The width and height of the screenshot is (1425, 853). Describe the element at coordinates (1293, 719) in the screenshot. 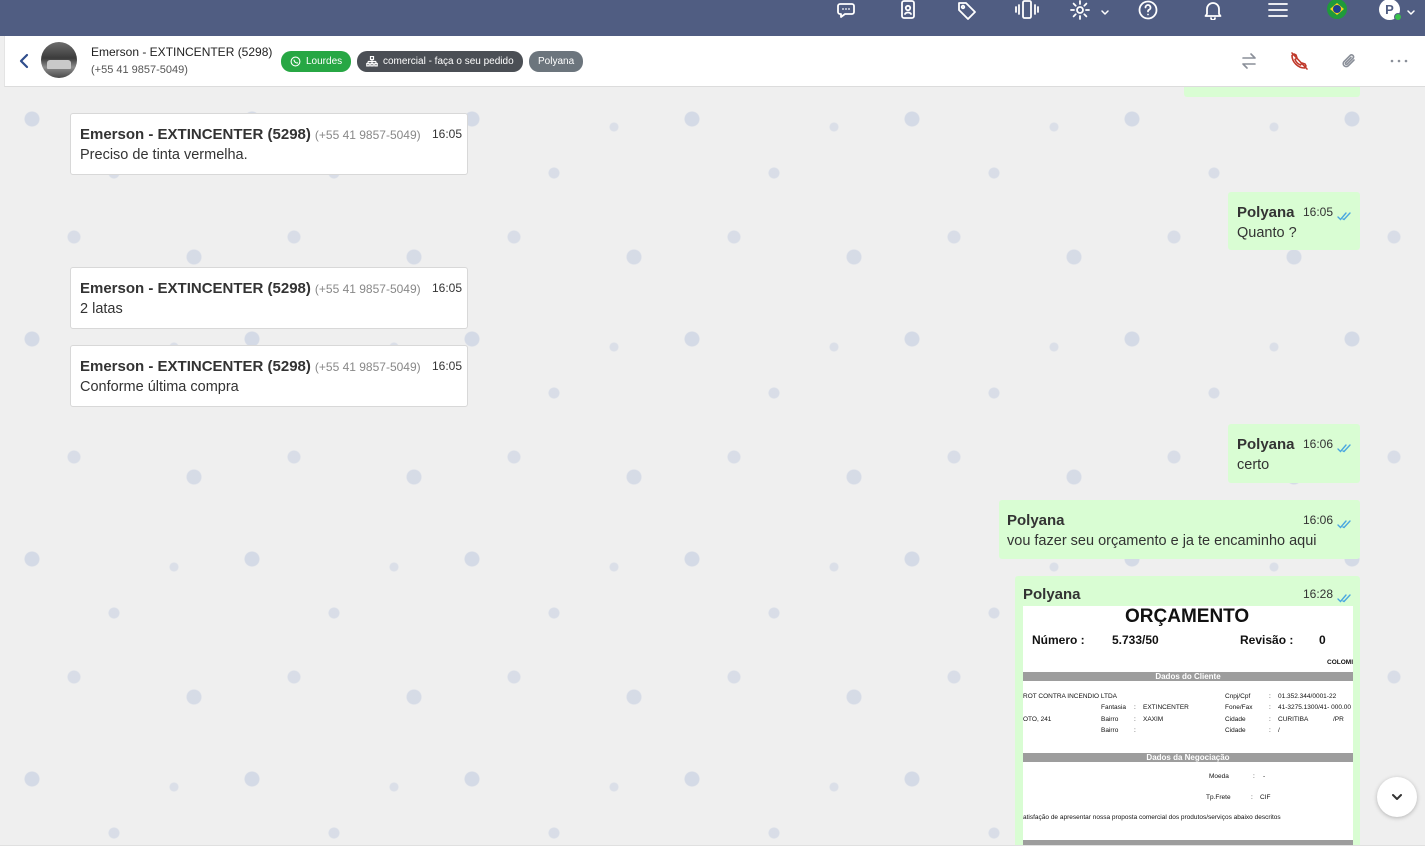

I see `doc-cidade-value: CURITIBA` at that location.